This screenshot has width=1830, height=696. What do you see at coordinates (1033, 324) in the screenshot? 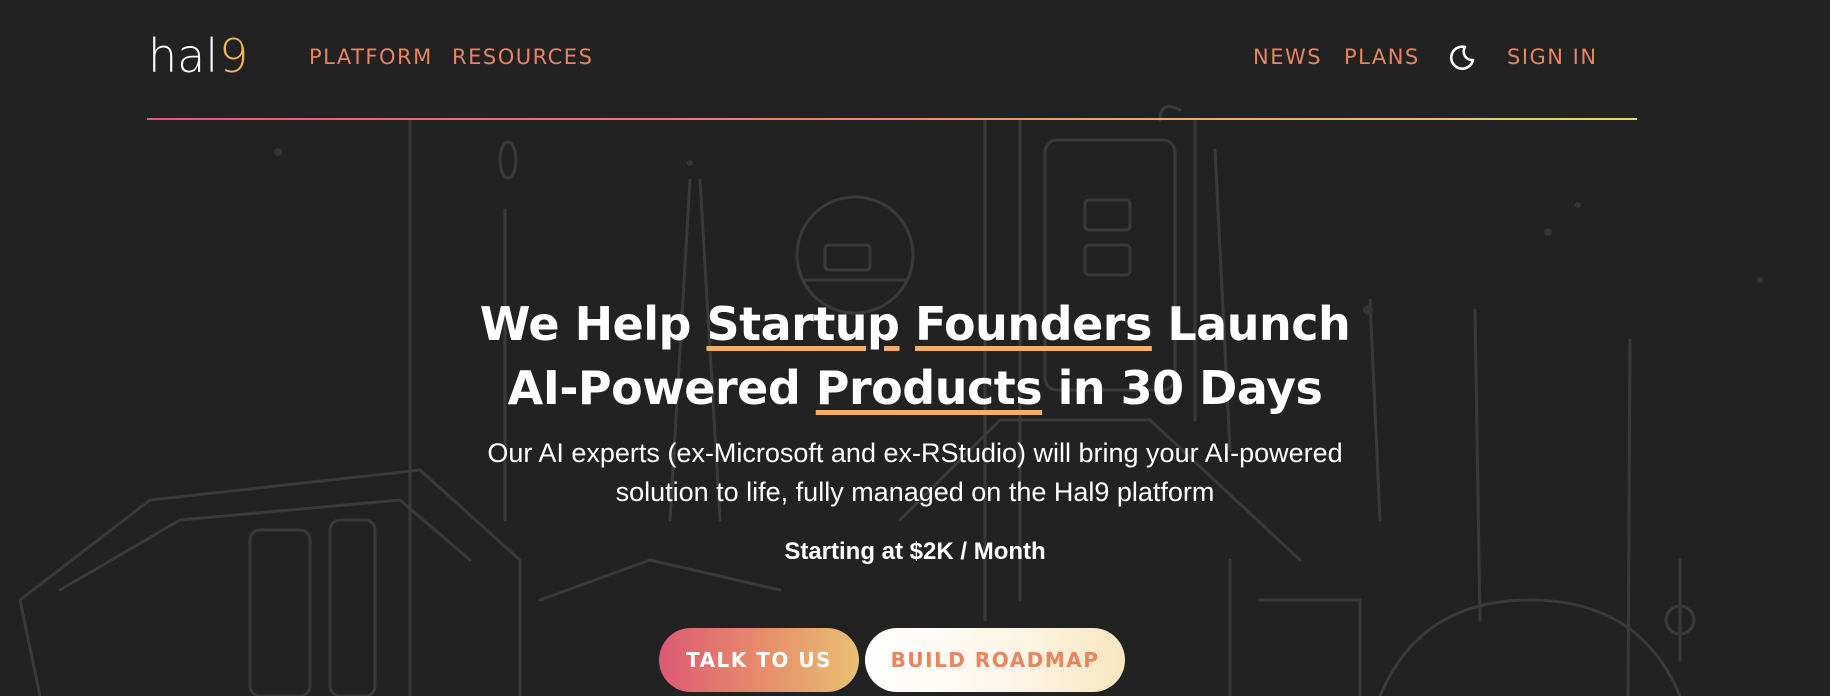
I see `headline-highlight-founders: Founders` at bounding box center [1033, 324].